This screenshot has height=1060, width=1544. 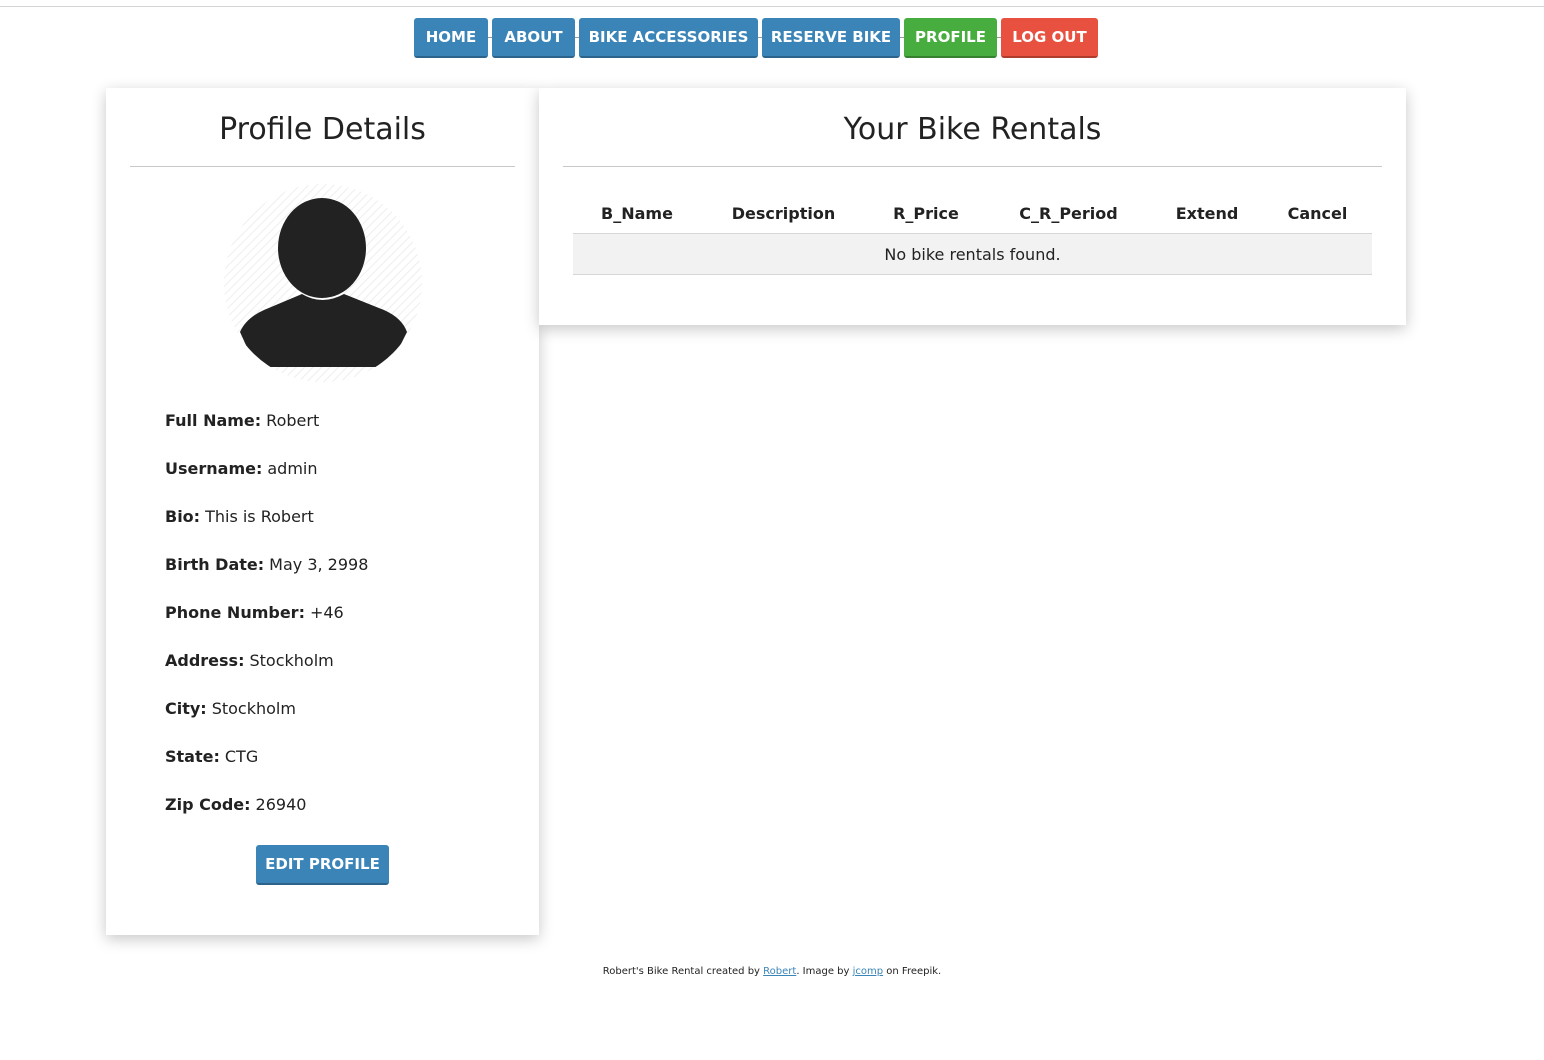 What do you see at coordinates (950, 38) in the screenshot?
I see `nav-profile-button: PROFILE` at bounding box center [950, 38].